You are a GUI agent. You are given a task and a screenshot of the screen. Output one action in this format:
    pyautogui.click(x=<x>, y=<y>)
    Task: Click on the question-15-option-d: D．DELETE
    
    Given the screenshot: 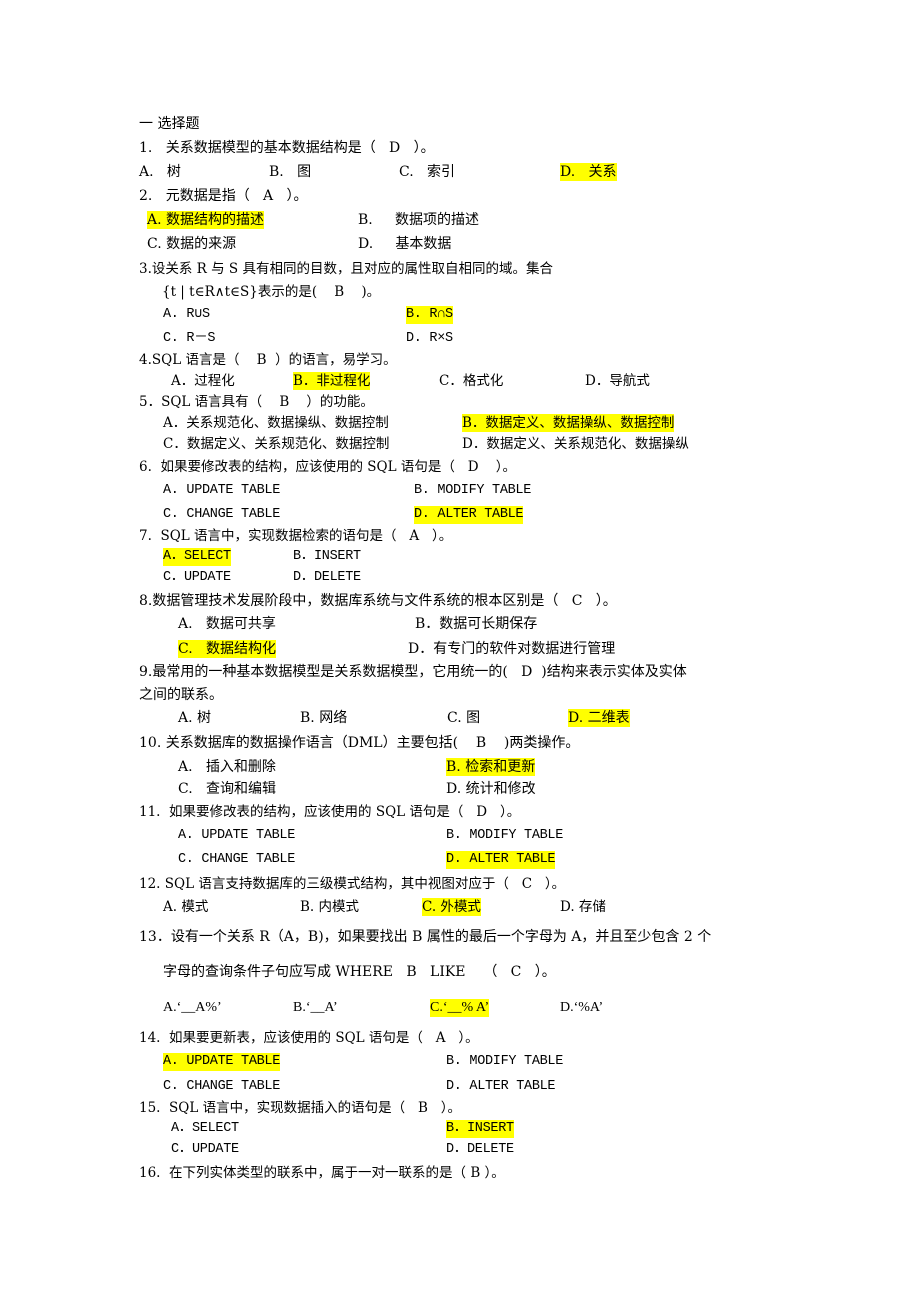 What is the action you would take?
    pyautogui.click(x=480, y=1149)
    